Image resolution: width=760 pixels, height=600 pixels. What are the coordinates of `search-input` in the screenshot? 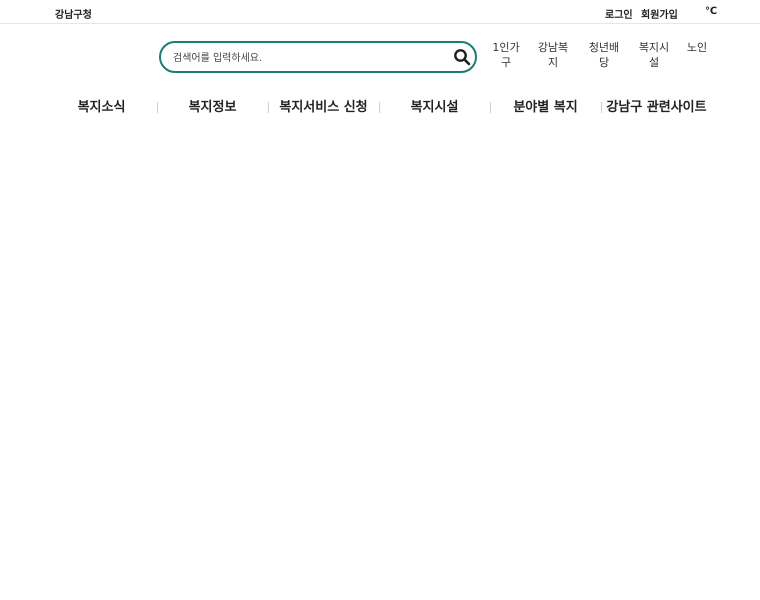 It's located at (308, 58).